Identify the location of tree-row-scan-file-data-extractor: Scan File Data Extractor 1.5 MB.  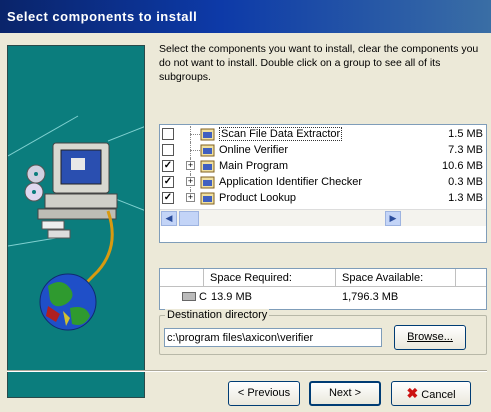
(323, 134).